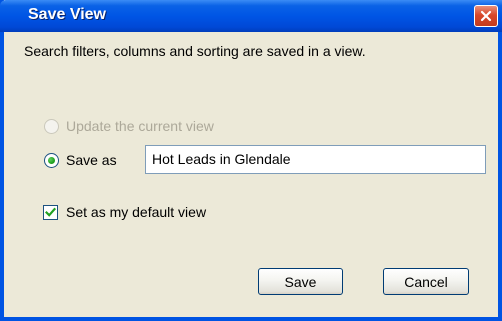 The image size is (502, 321). I want to click on save-button: Save, so click(300, 281).